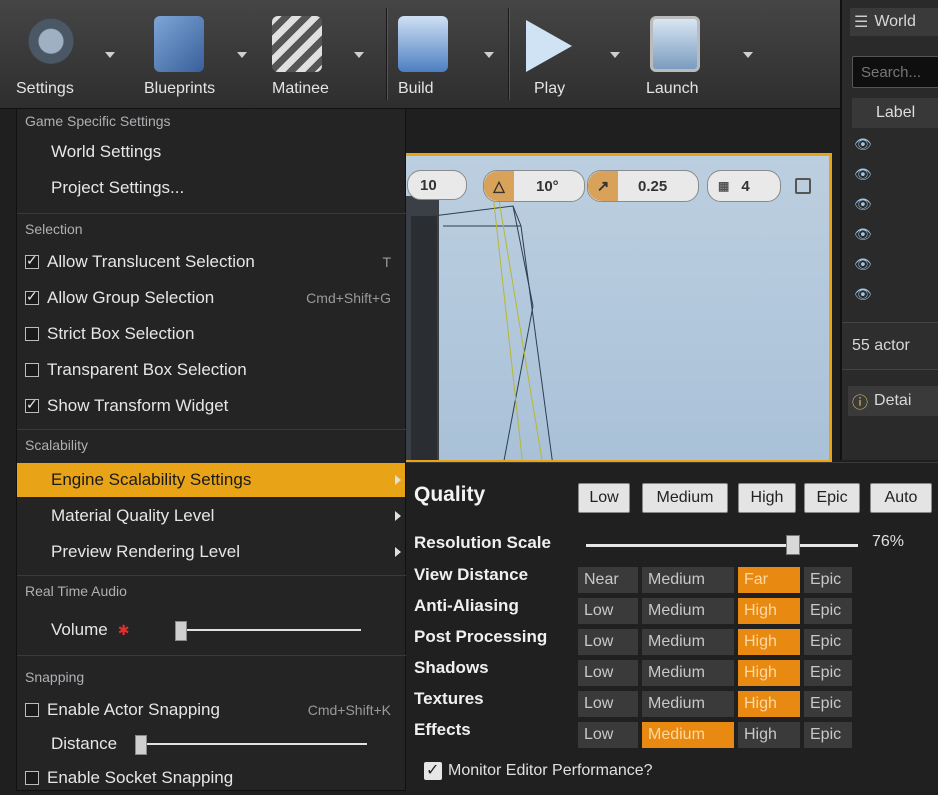 The width and height of the screenshot is (938, 795). What do you see at coordinates (478, 317) in the screenshot?
I see `viewport-scene` at bounding box center [478, 317].